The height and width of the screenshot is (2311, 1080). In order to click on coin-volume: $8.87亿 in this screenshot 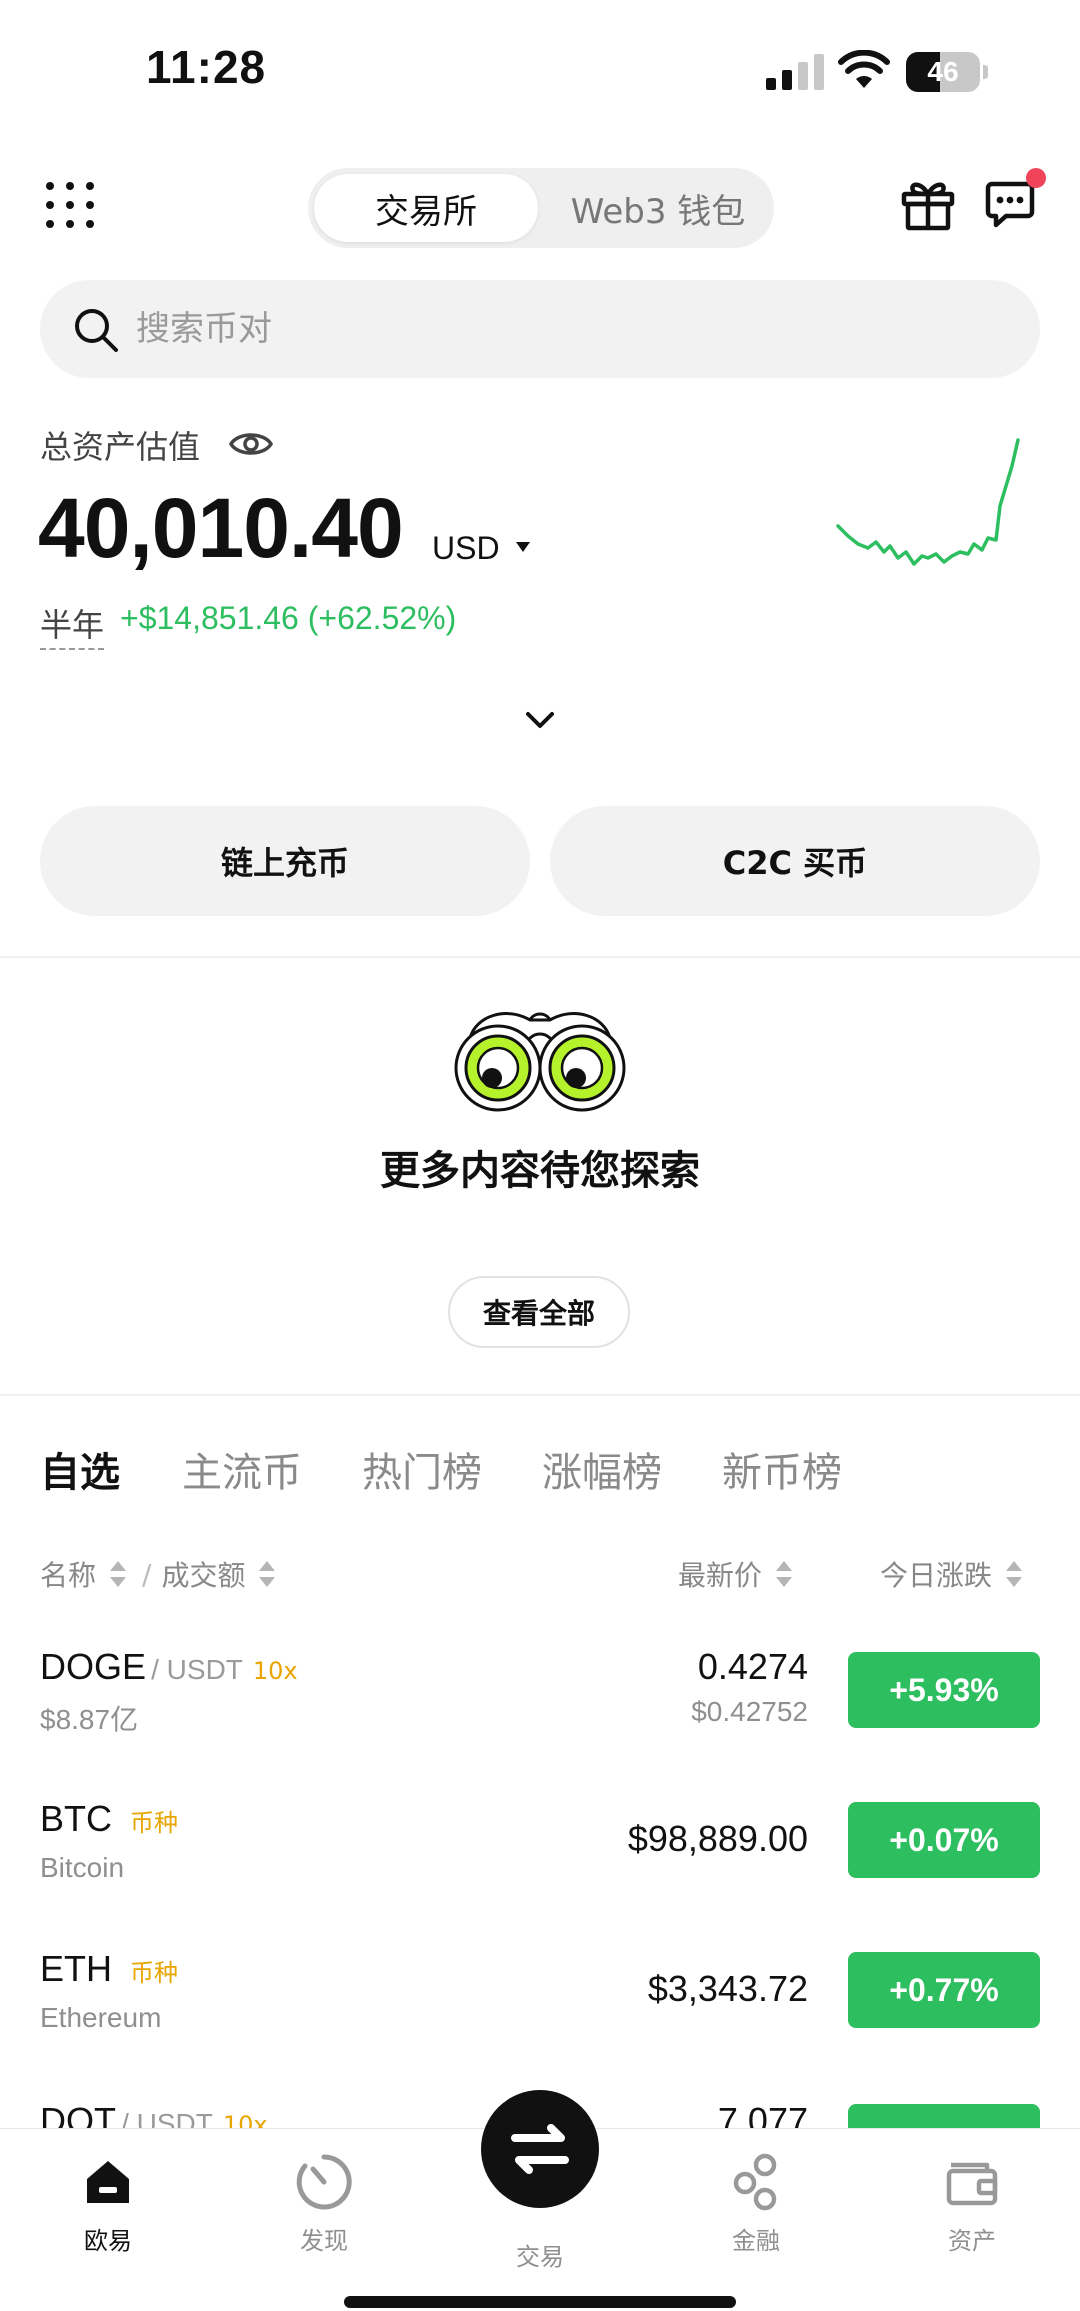, I will do `click(89, 1719)`.